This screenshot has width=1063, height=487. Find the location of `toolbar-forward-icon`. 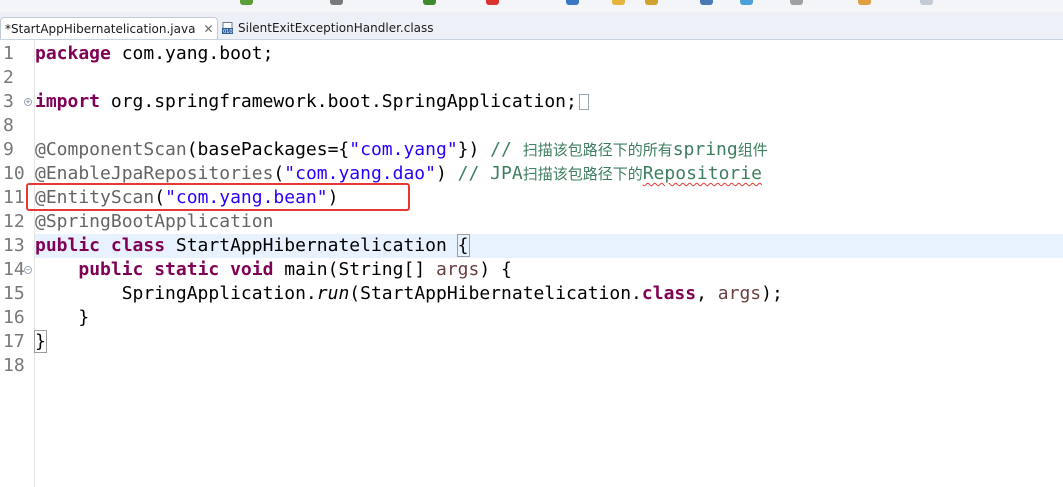

toolbar-forward-icon is located at coordinates (796, 2).